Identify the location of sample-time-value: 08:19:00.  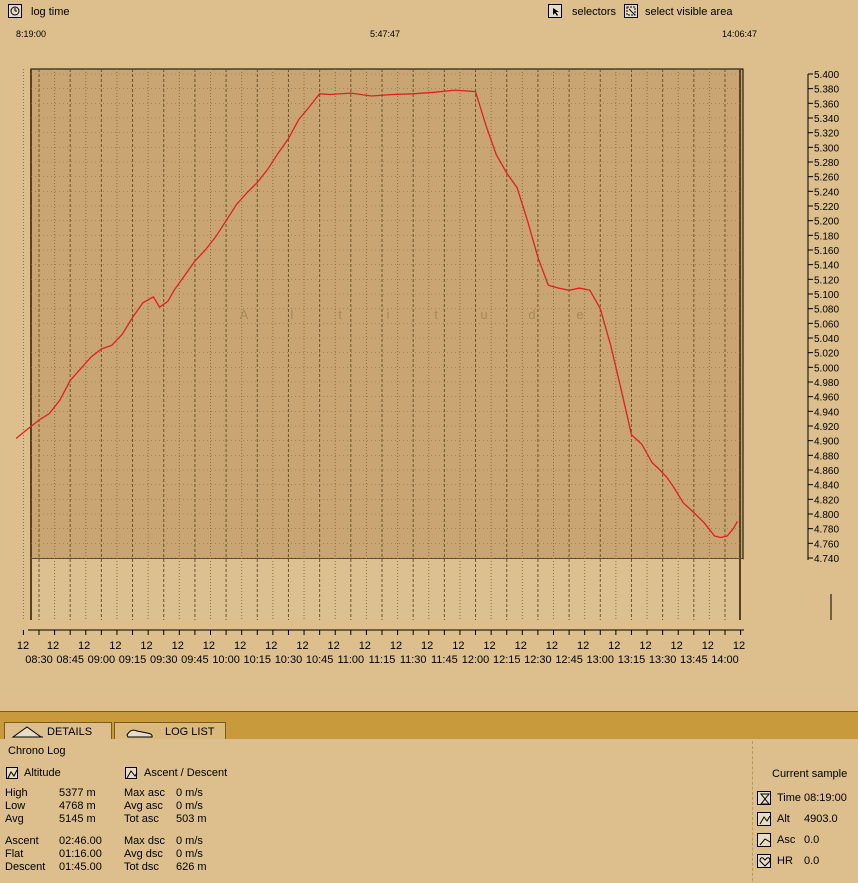
(825, 798).